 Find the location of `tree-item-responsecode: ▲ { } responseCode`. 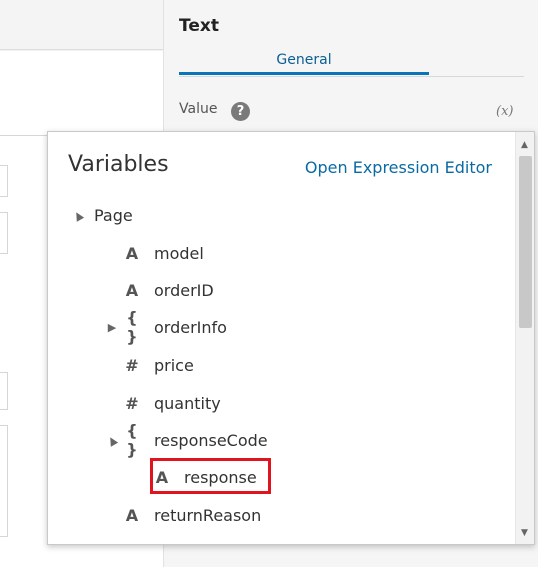

tree-item-responsecode: ▲ { } responseCode is located at coordinates (186, 440).